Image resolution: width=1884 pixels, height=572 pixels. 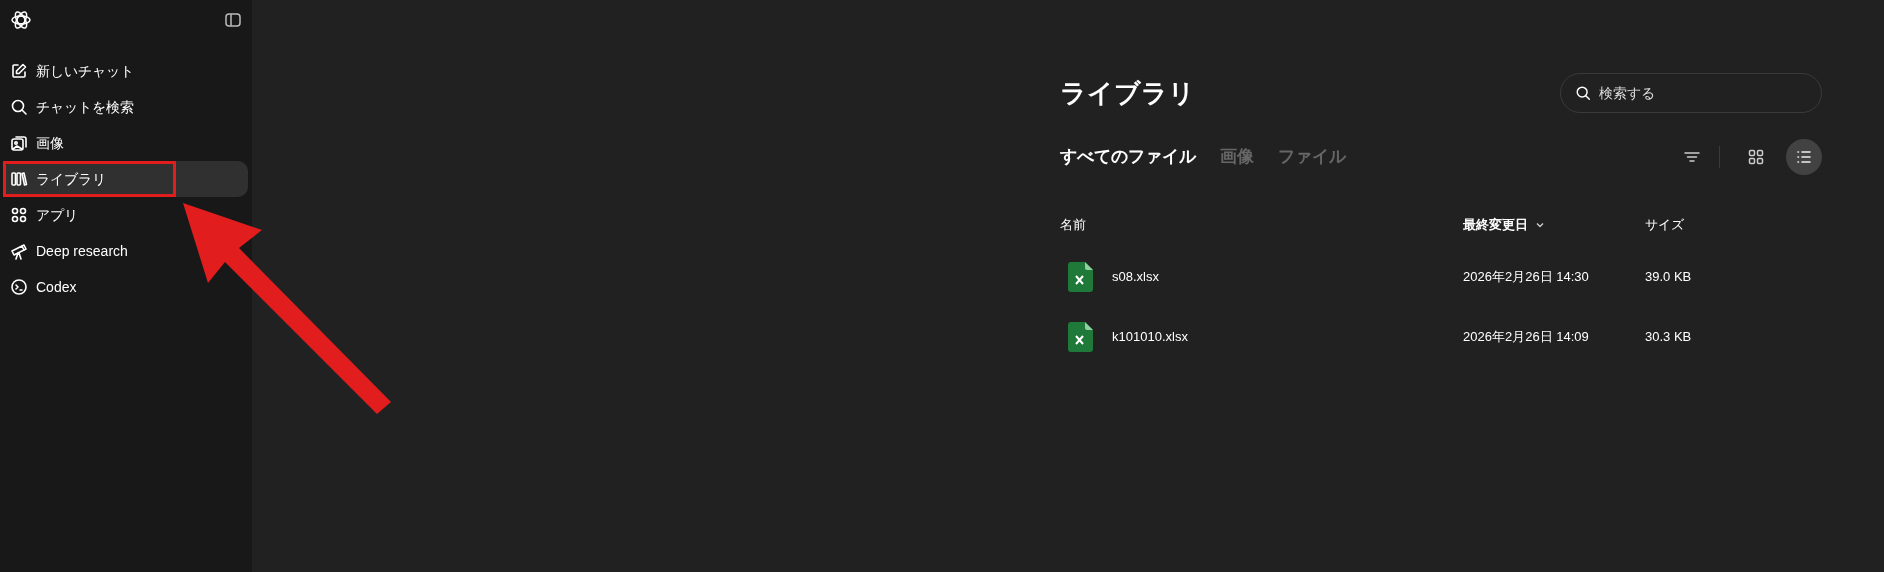 What do you see at coordinates (1150, 337) in the screenshot?
I see `file-name: k101010.xlsx` at bounding box center [1150, 337].